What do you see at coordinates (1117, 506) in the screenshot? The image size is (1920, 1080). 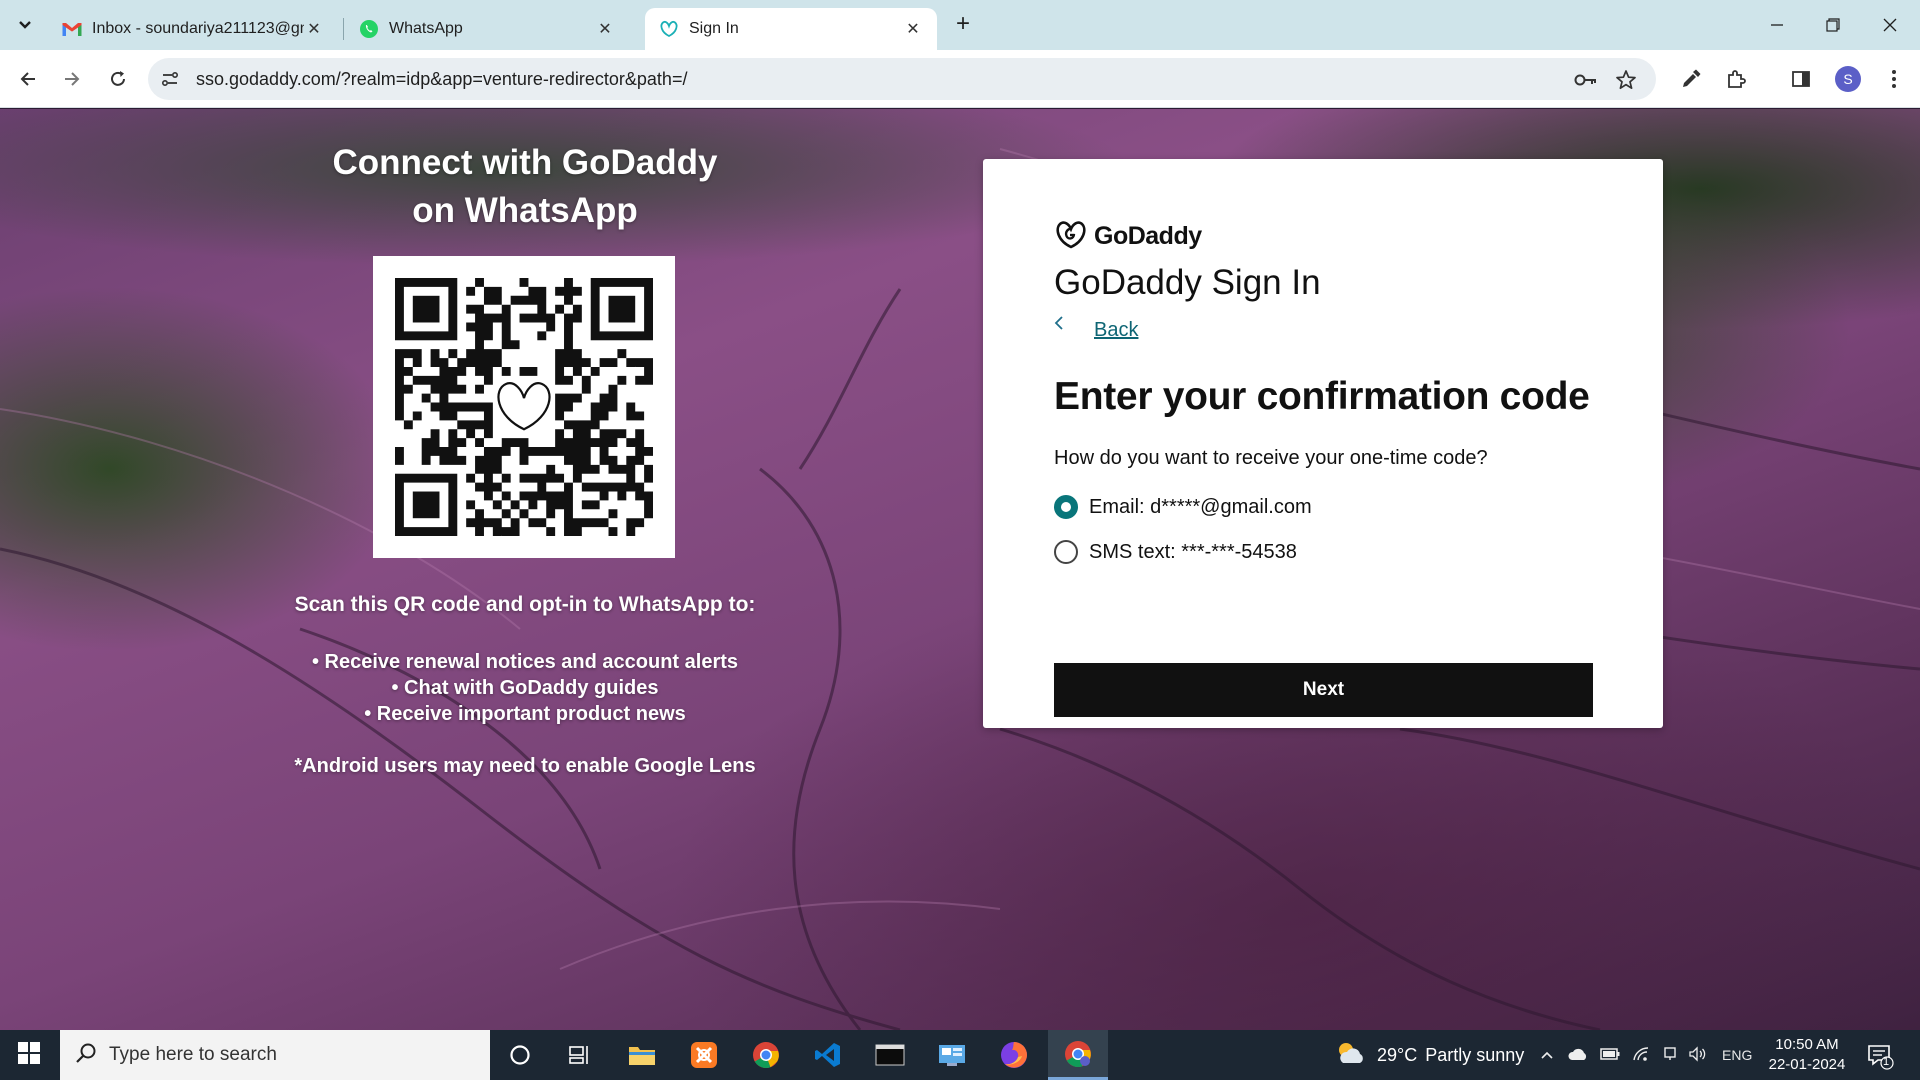 I see `email-label: Email:` at bounding box center [1117, 506].